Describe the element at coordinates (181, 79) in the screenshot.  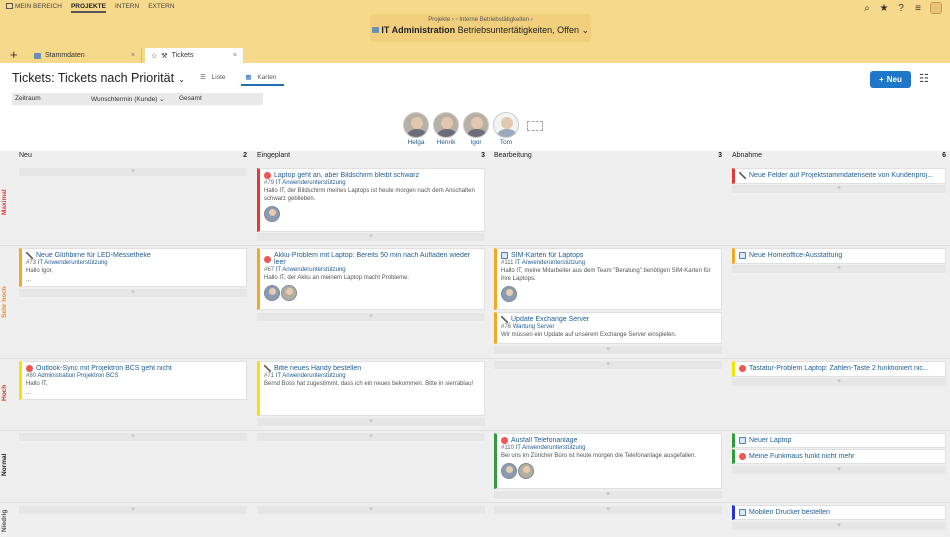
I see `chevron-down-icon: ⌄` at that location.